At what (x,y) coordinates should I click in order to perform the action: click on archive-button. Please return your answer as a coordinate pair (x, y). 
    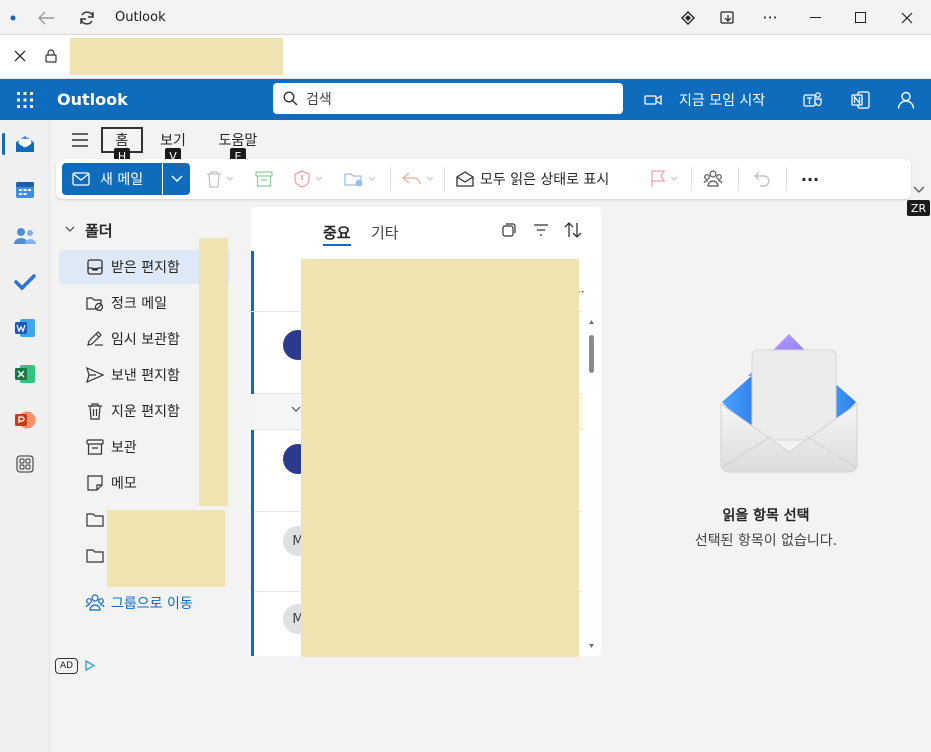
    Looking at the image, I should click on (264, 179).